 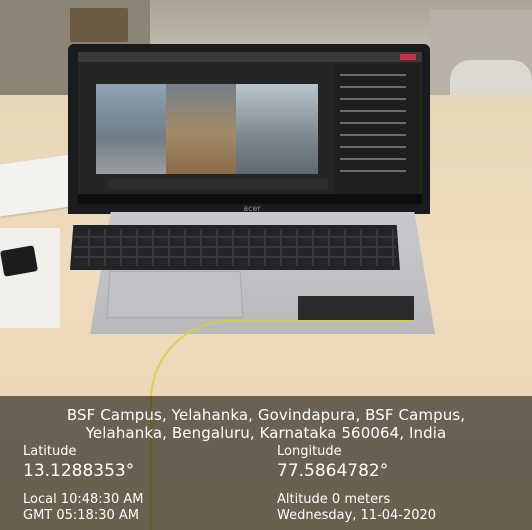 I want to click on svg-text: acer, so click(x=252, y=208).